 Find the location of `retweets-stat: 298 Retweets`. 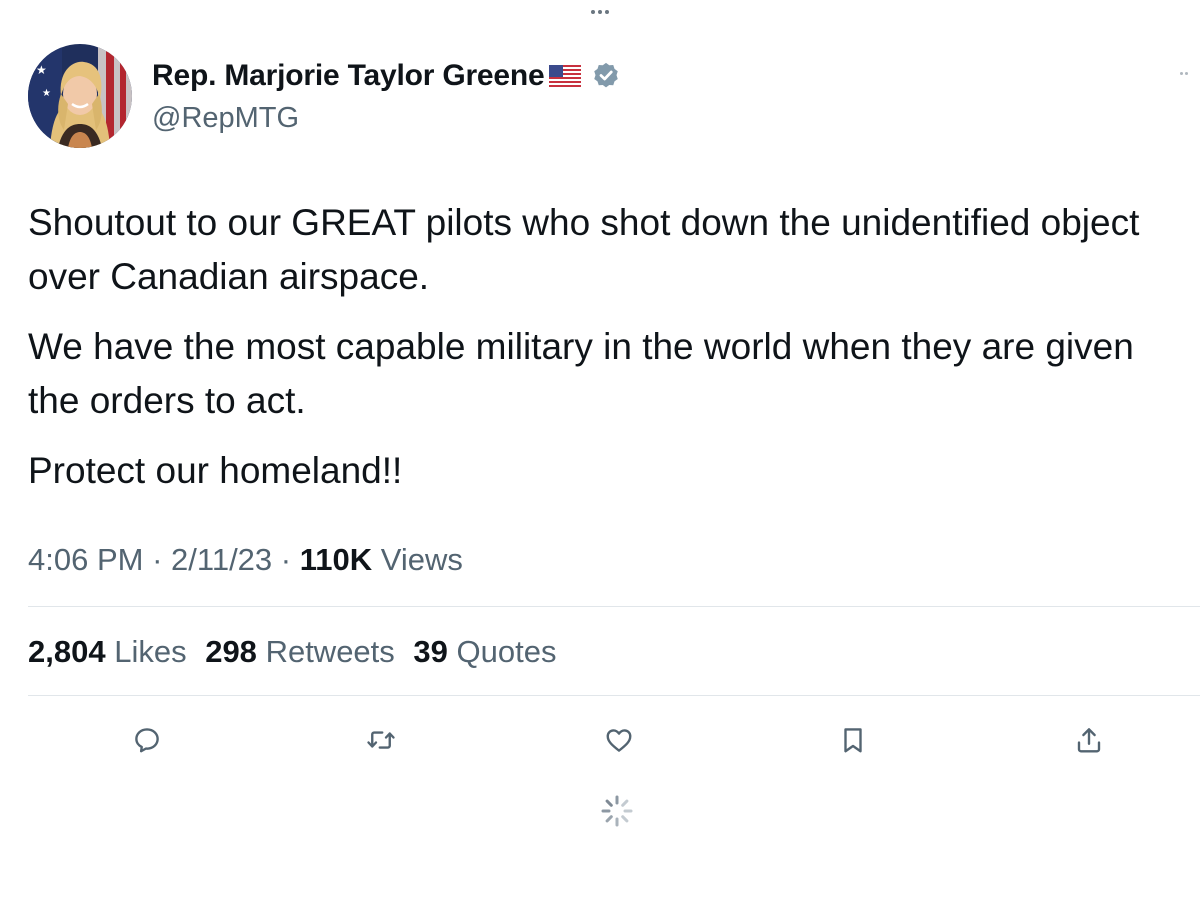

retweets-stat: 298 Retweets is located at coordinates (304, 651).